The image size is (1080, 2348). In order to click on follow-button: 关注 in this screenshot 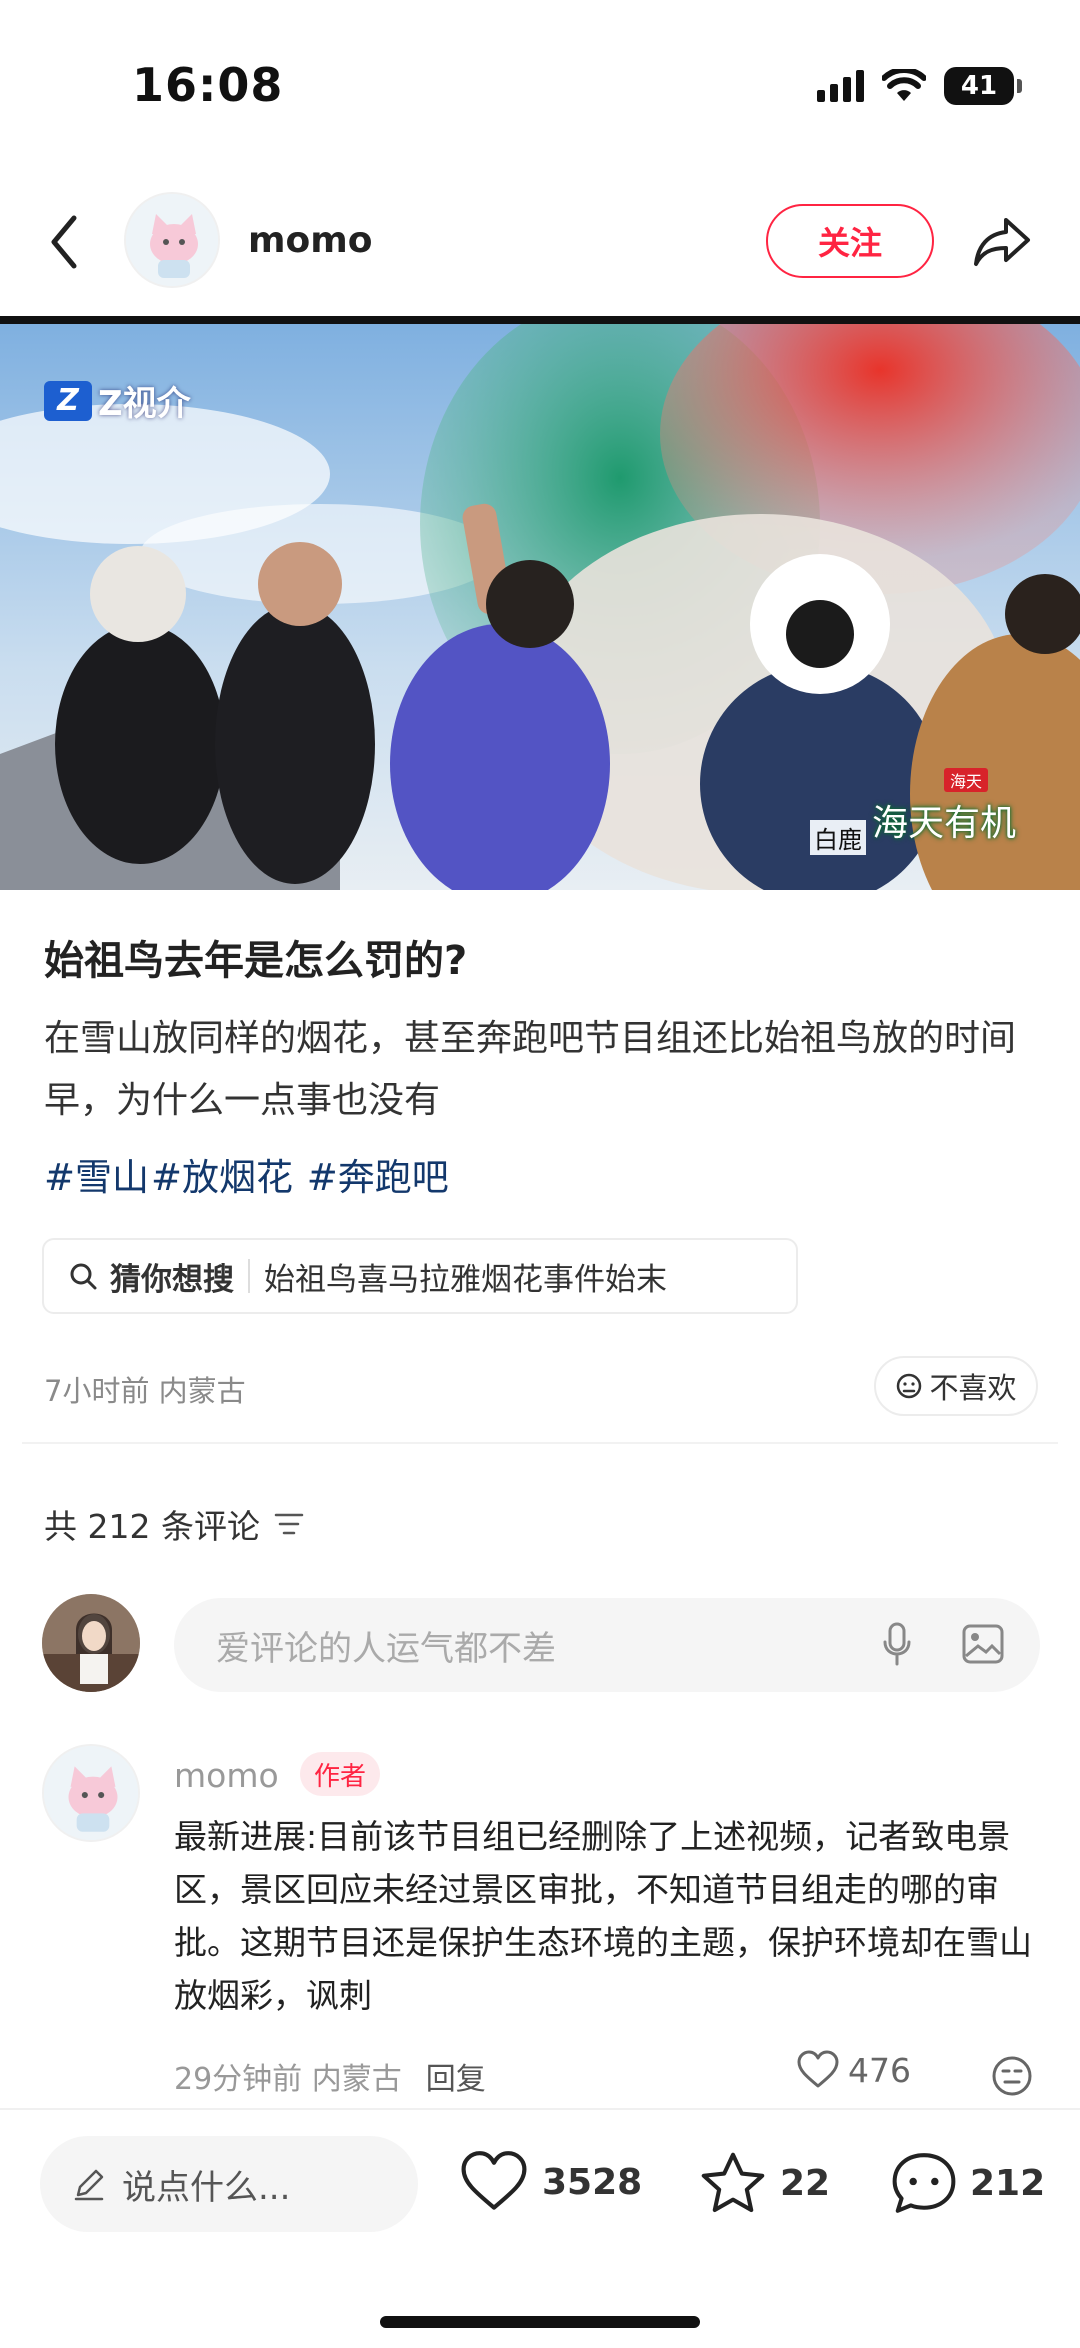, I will do `click(850, 241)`.